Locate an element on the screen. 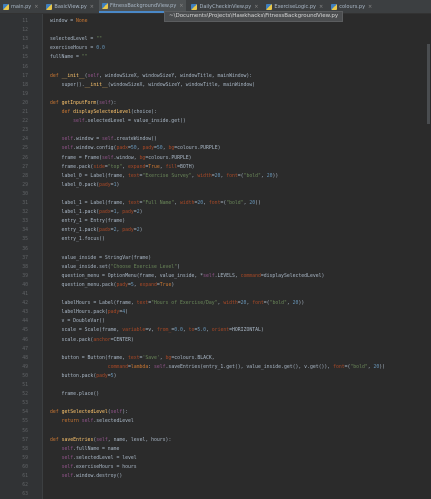 This screenshot has height=499, width=431. code-line: 55 return self.selectedLevel is located at coordinates (215, 421).